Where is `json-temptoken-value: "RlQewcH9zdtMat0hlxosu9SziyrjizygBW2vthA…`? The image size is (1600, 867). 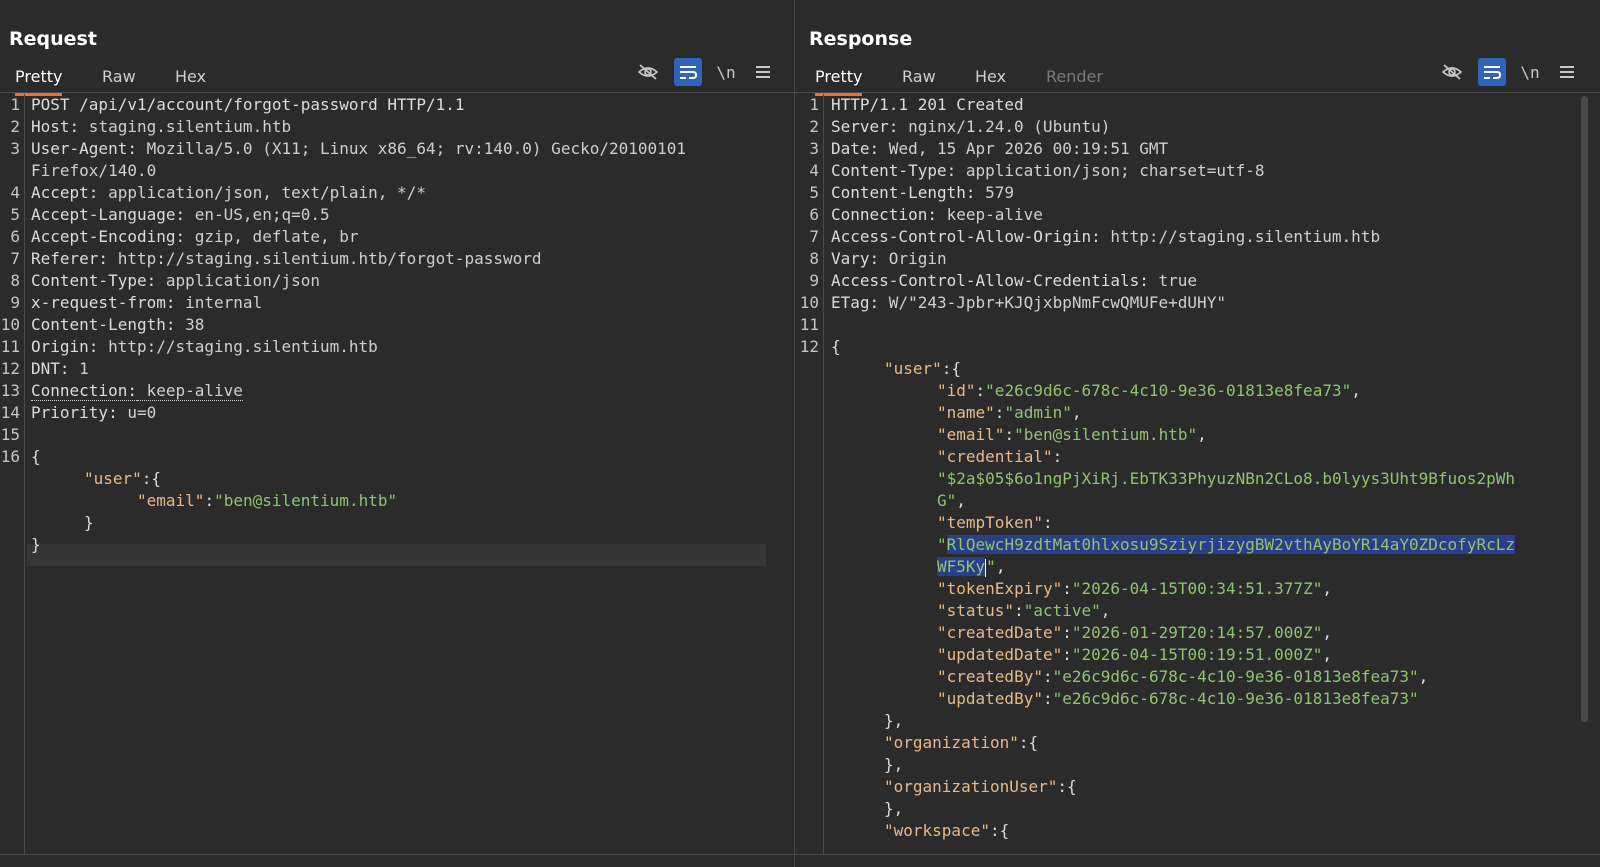 json-temptoken-value: "RlQewcH9zdtMat0hlxosu9SziyrjizygBW2vthA… is located at coordinates (1226, 545).